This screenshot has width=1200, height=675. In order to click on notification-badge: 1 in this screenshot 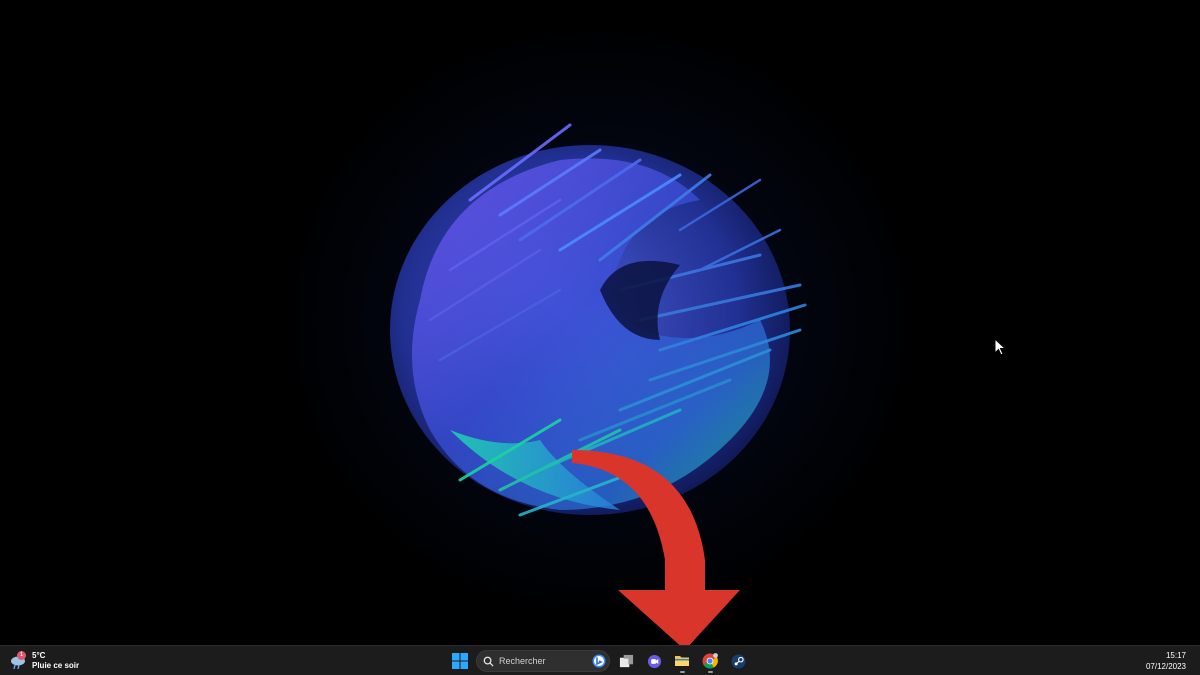, I will do `click(21, 655)`.